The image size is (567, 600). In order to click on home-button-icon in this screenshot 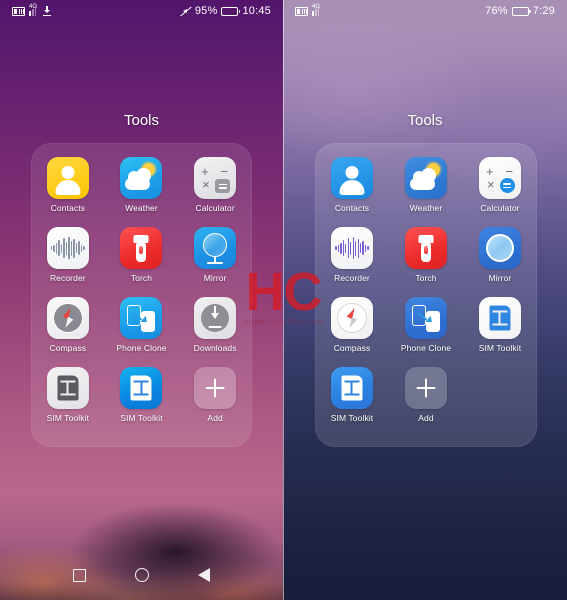, I will do `click(141, 575)`.